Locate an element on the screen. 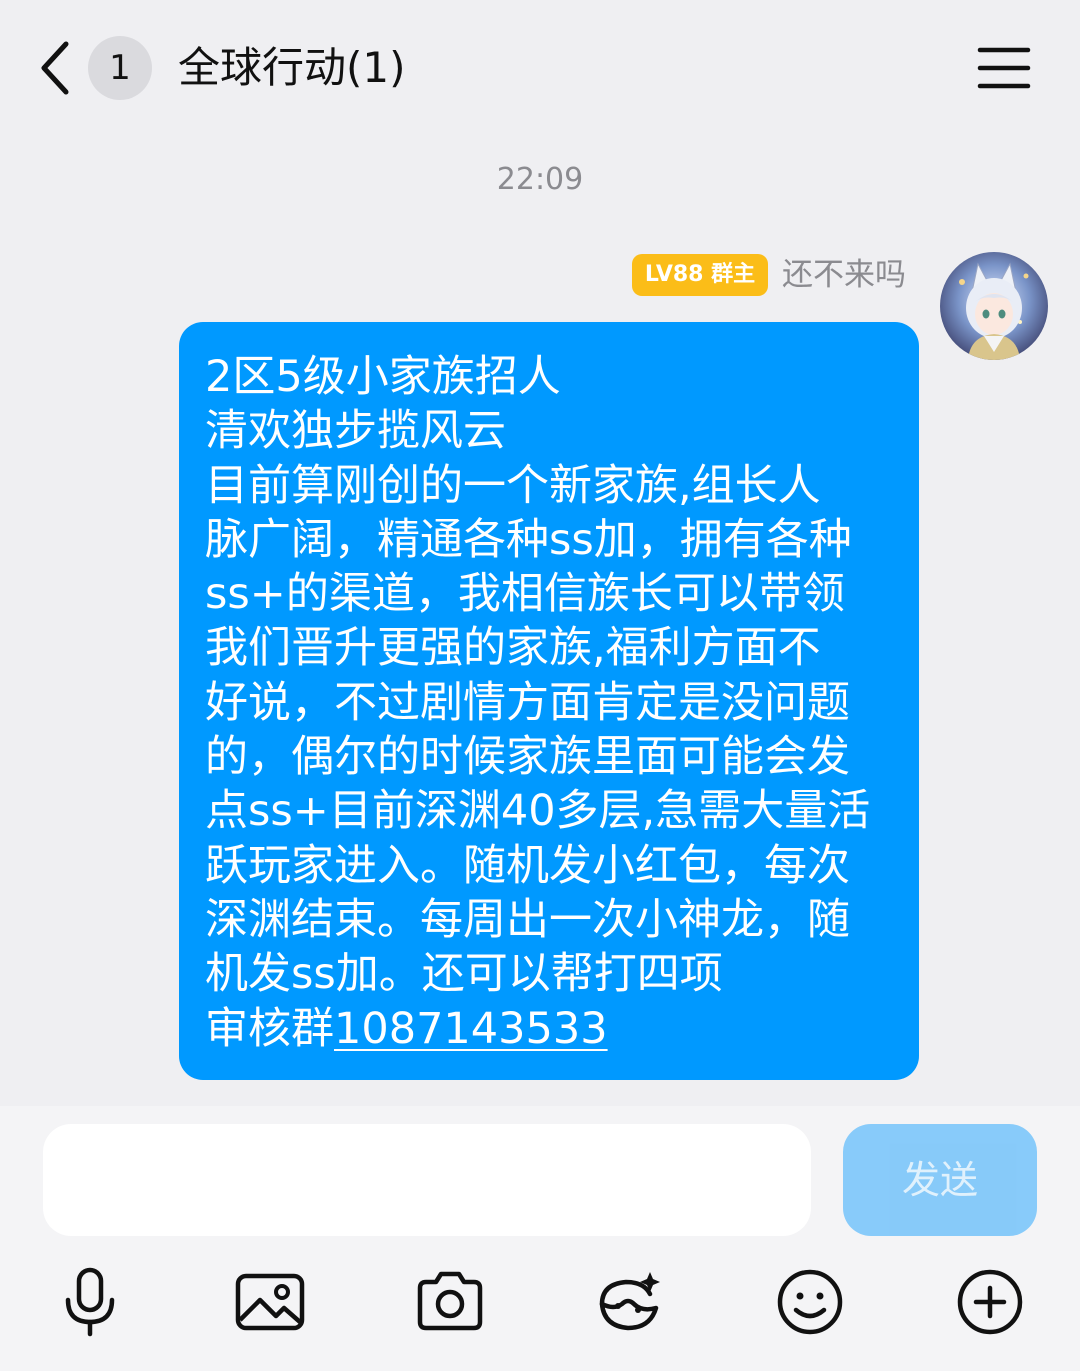 The width and height of the screenshot is (1080, 1371). level-role-badge: LV88 群主 is located at coordinates (700, 275).